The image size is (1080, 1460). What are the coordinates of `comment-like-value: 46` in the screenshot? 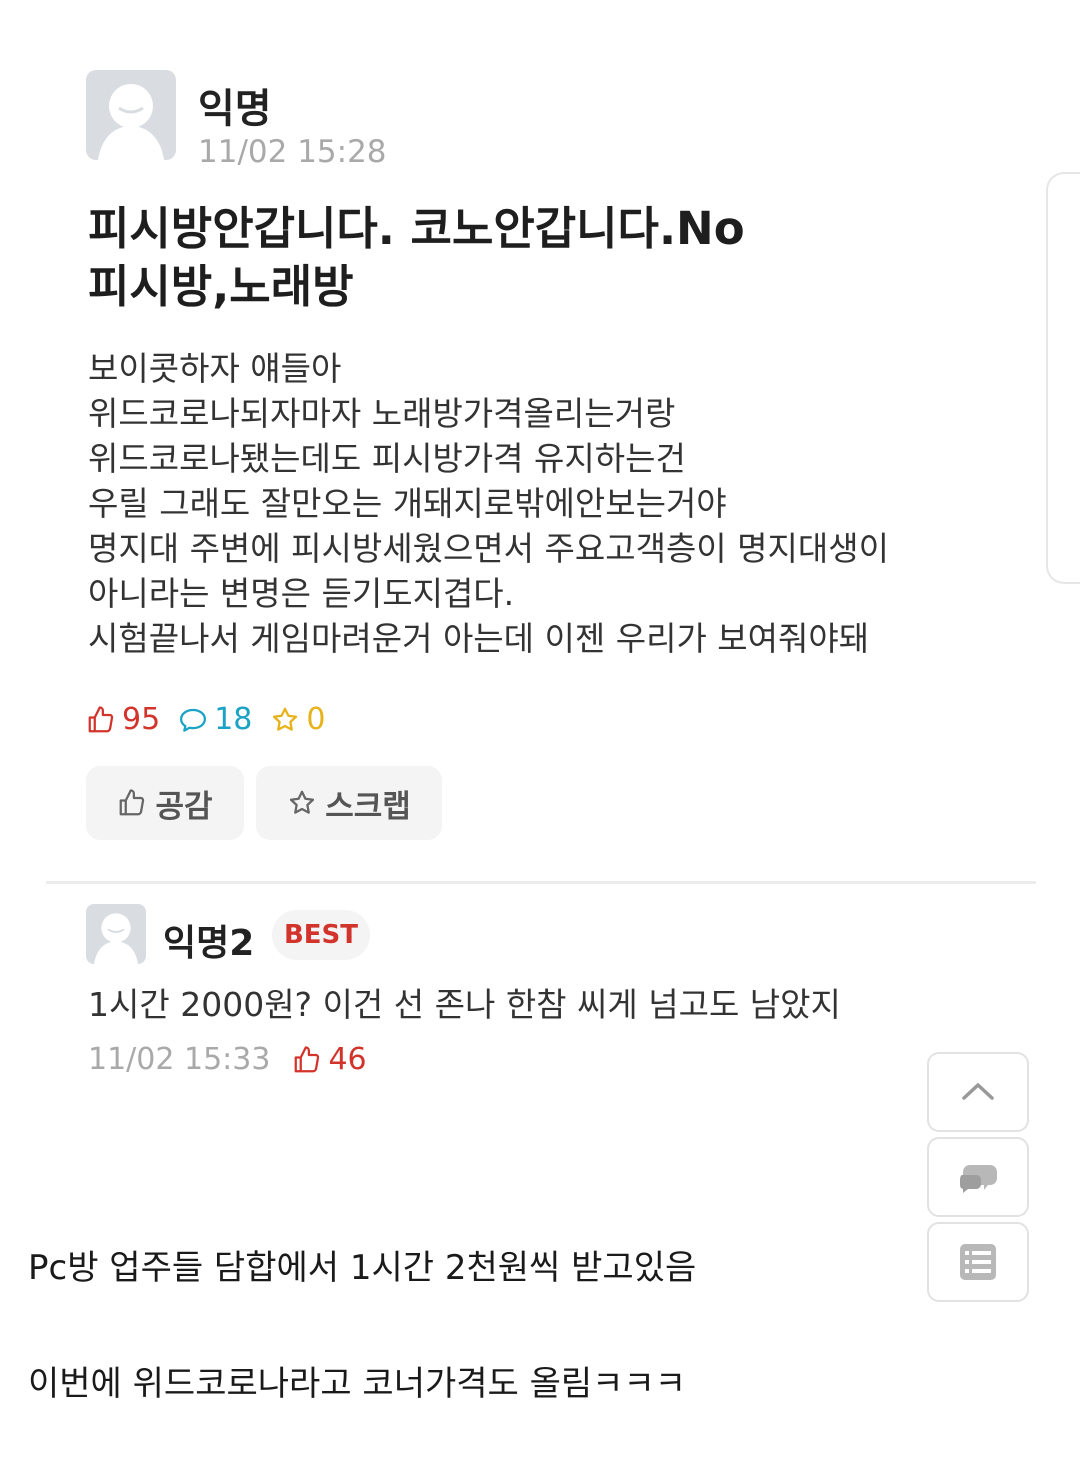 It's located at (347, 1059).